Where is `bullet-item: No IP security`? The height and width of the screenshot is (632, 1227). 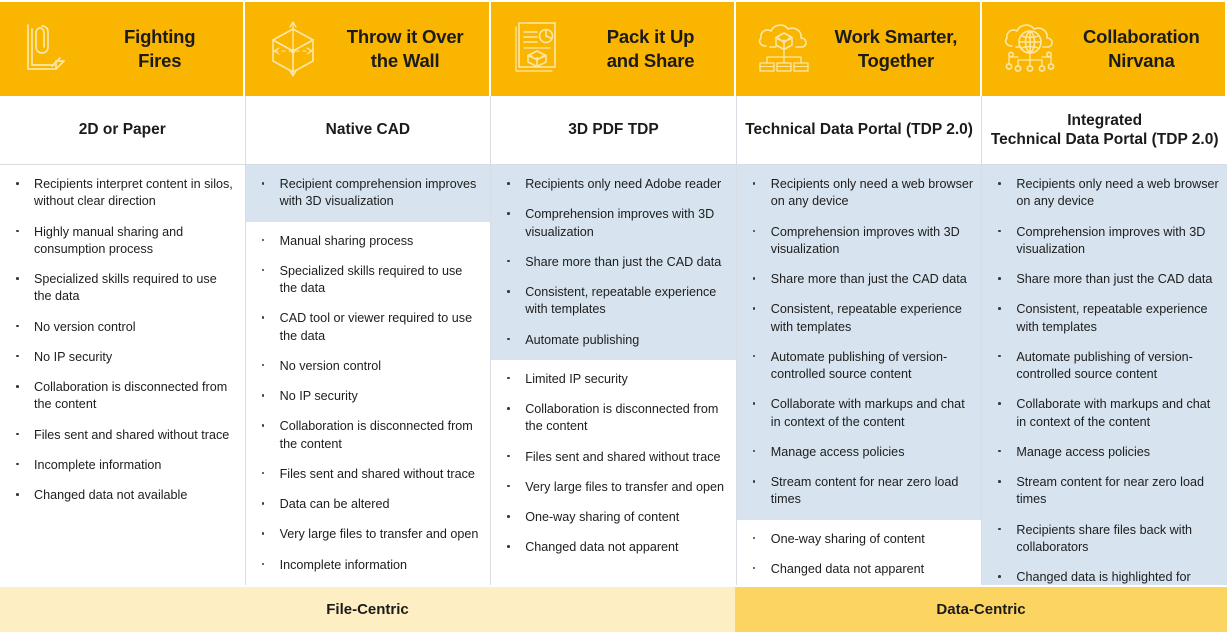 bullet-item: No IP security is located at coordinates (123, 357).